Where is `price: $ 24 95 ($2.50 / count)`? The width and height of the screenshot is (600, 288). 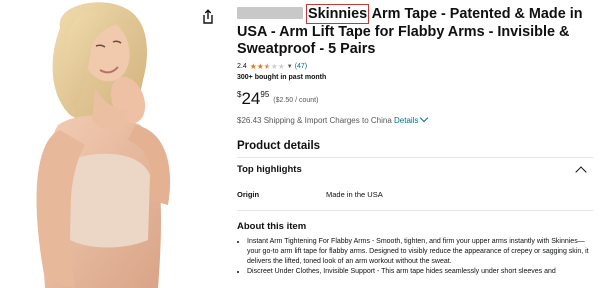 price: $ 24 95 ($2.50 / count) is located at coordinates (415, 99).